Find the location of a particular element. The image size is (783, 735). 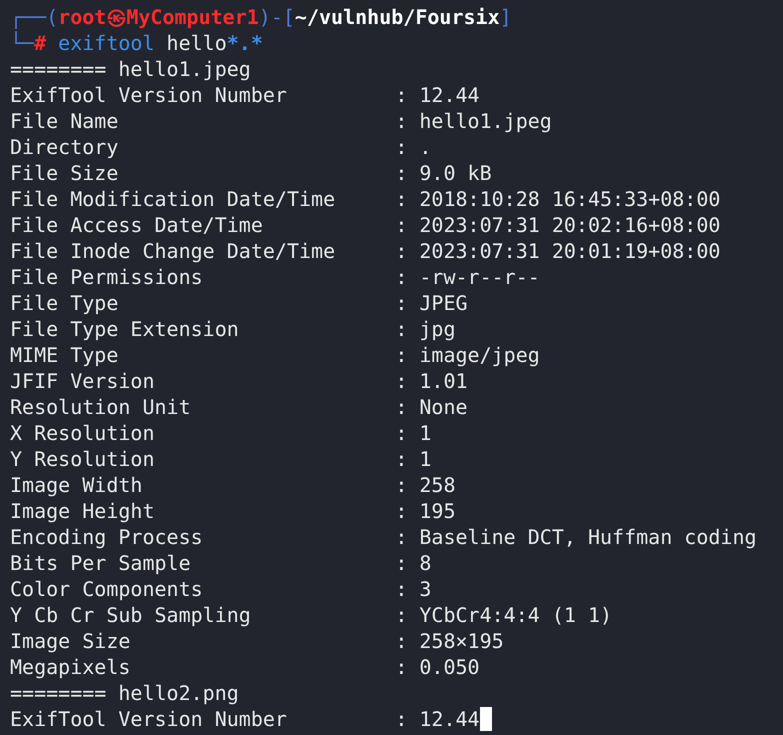

tag-name: Directory is located at coordinates (65, 147).